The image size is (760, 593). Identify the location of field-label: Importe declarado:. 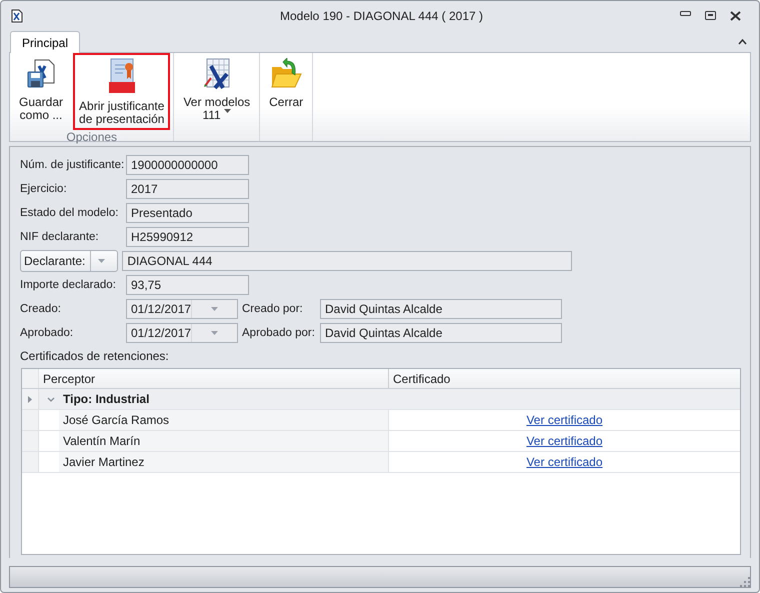
(68, 285).